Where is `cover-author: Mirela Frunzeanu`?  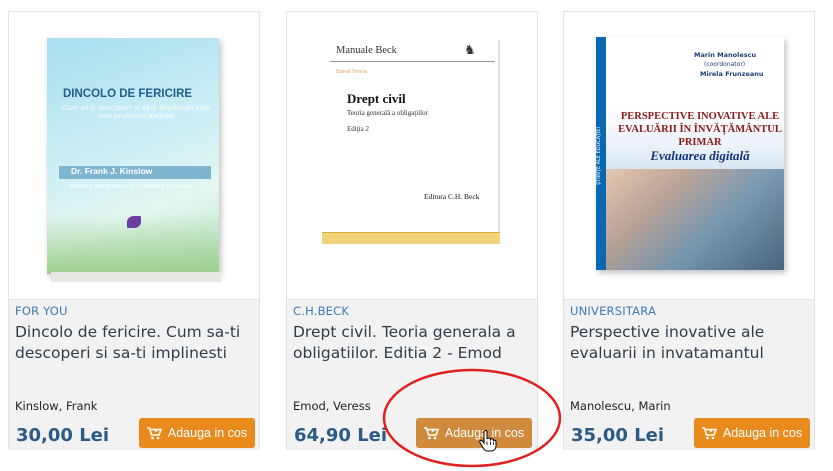 cover-author: Mirela Frunzeanu is located at coordinates (732, 74).